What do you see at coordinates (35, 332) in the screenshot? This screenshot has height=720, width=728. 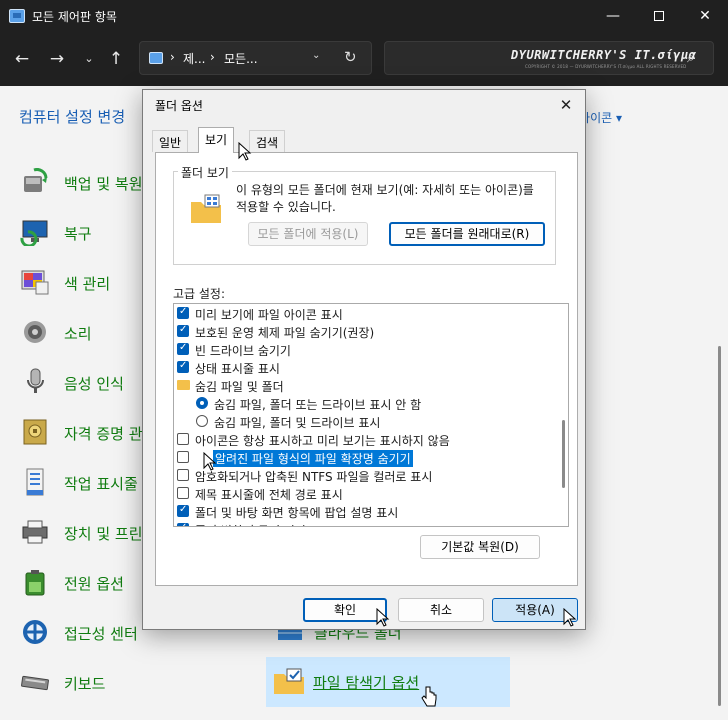 I see `sound-icon` at bounding box center [35, 332].